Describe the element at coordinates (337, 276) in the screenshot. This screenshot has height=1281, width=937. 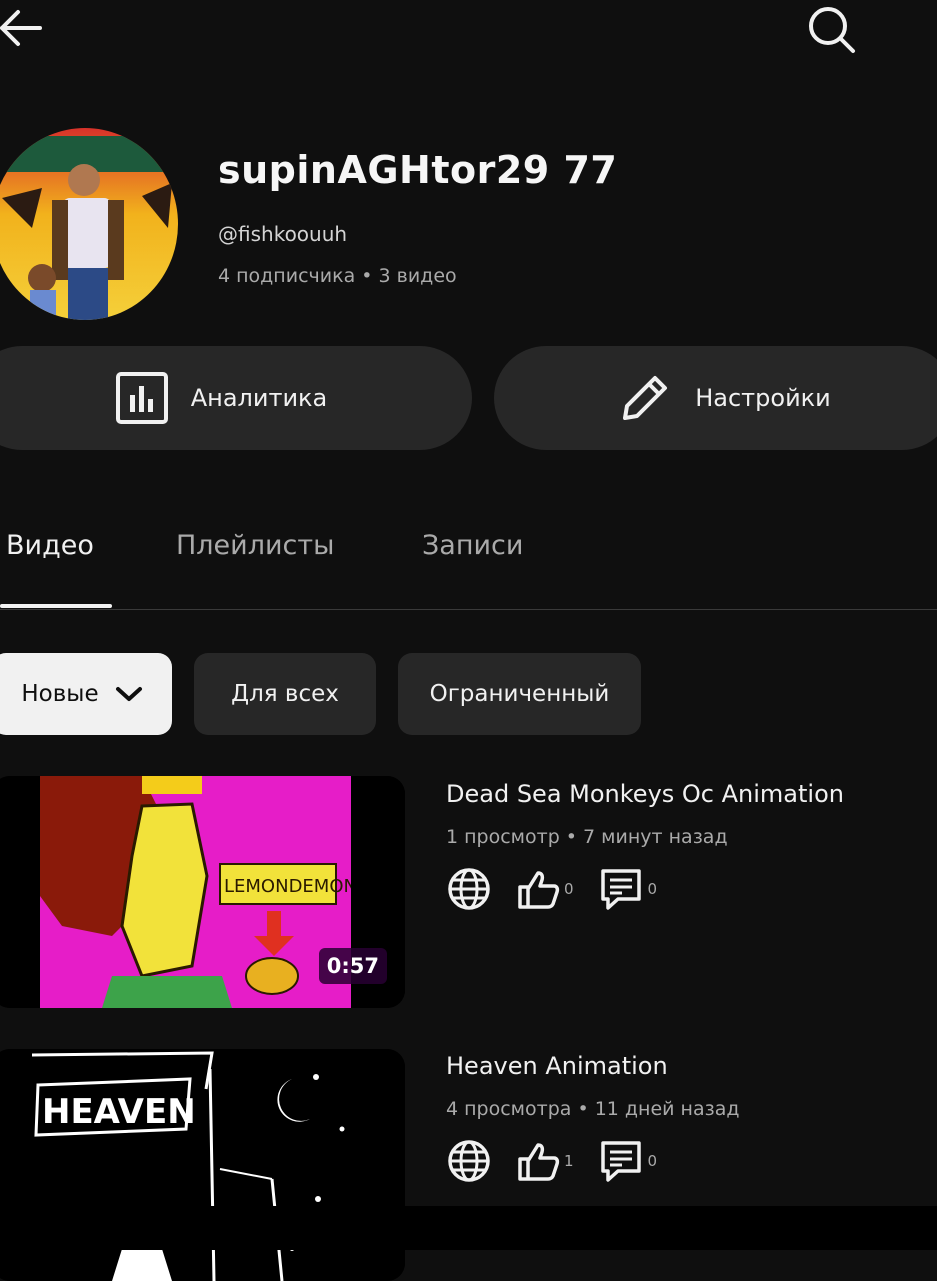
I see `channel-stats: 4 подписчика • 3 видео` at that location.